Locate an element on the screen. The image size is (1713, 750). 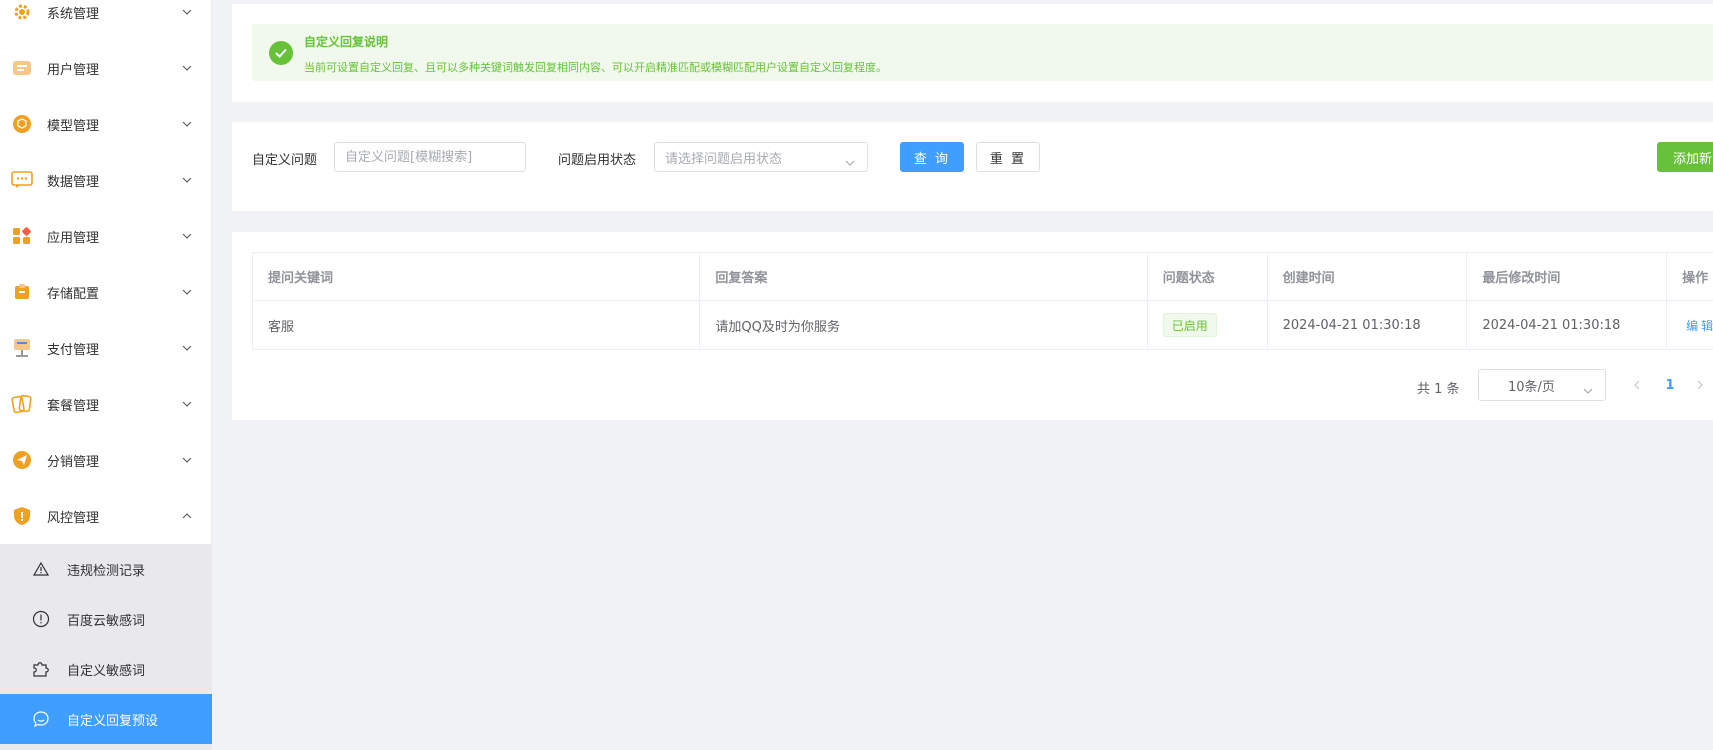
sidebar-subitem-label: 违规检测记录 is located at coordinates (106, 571).